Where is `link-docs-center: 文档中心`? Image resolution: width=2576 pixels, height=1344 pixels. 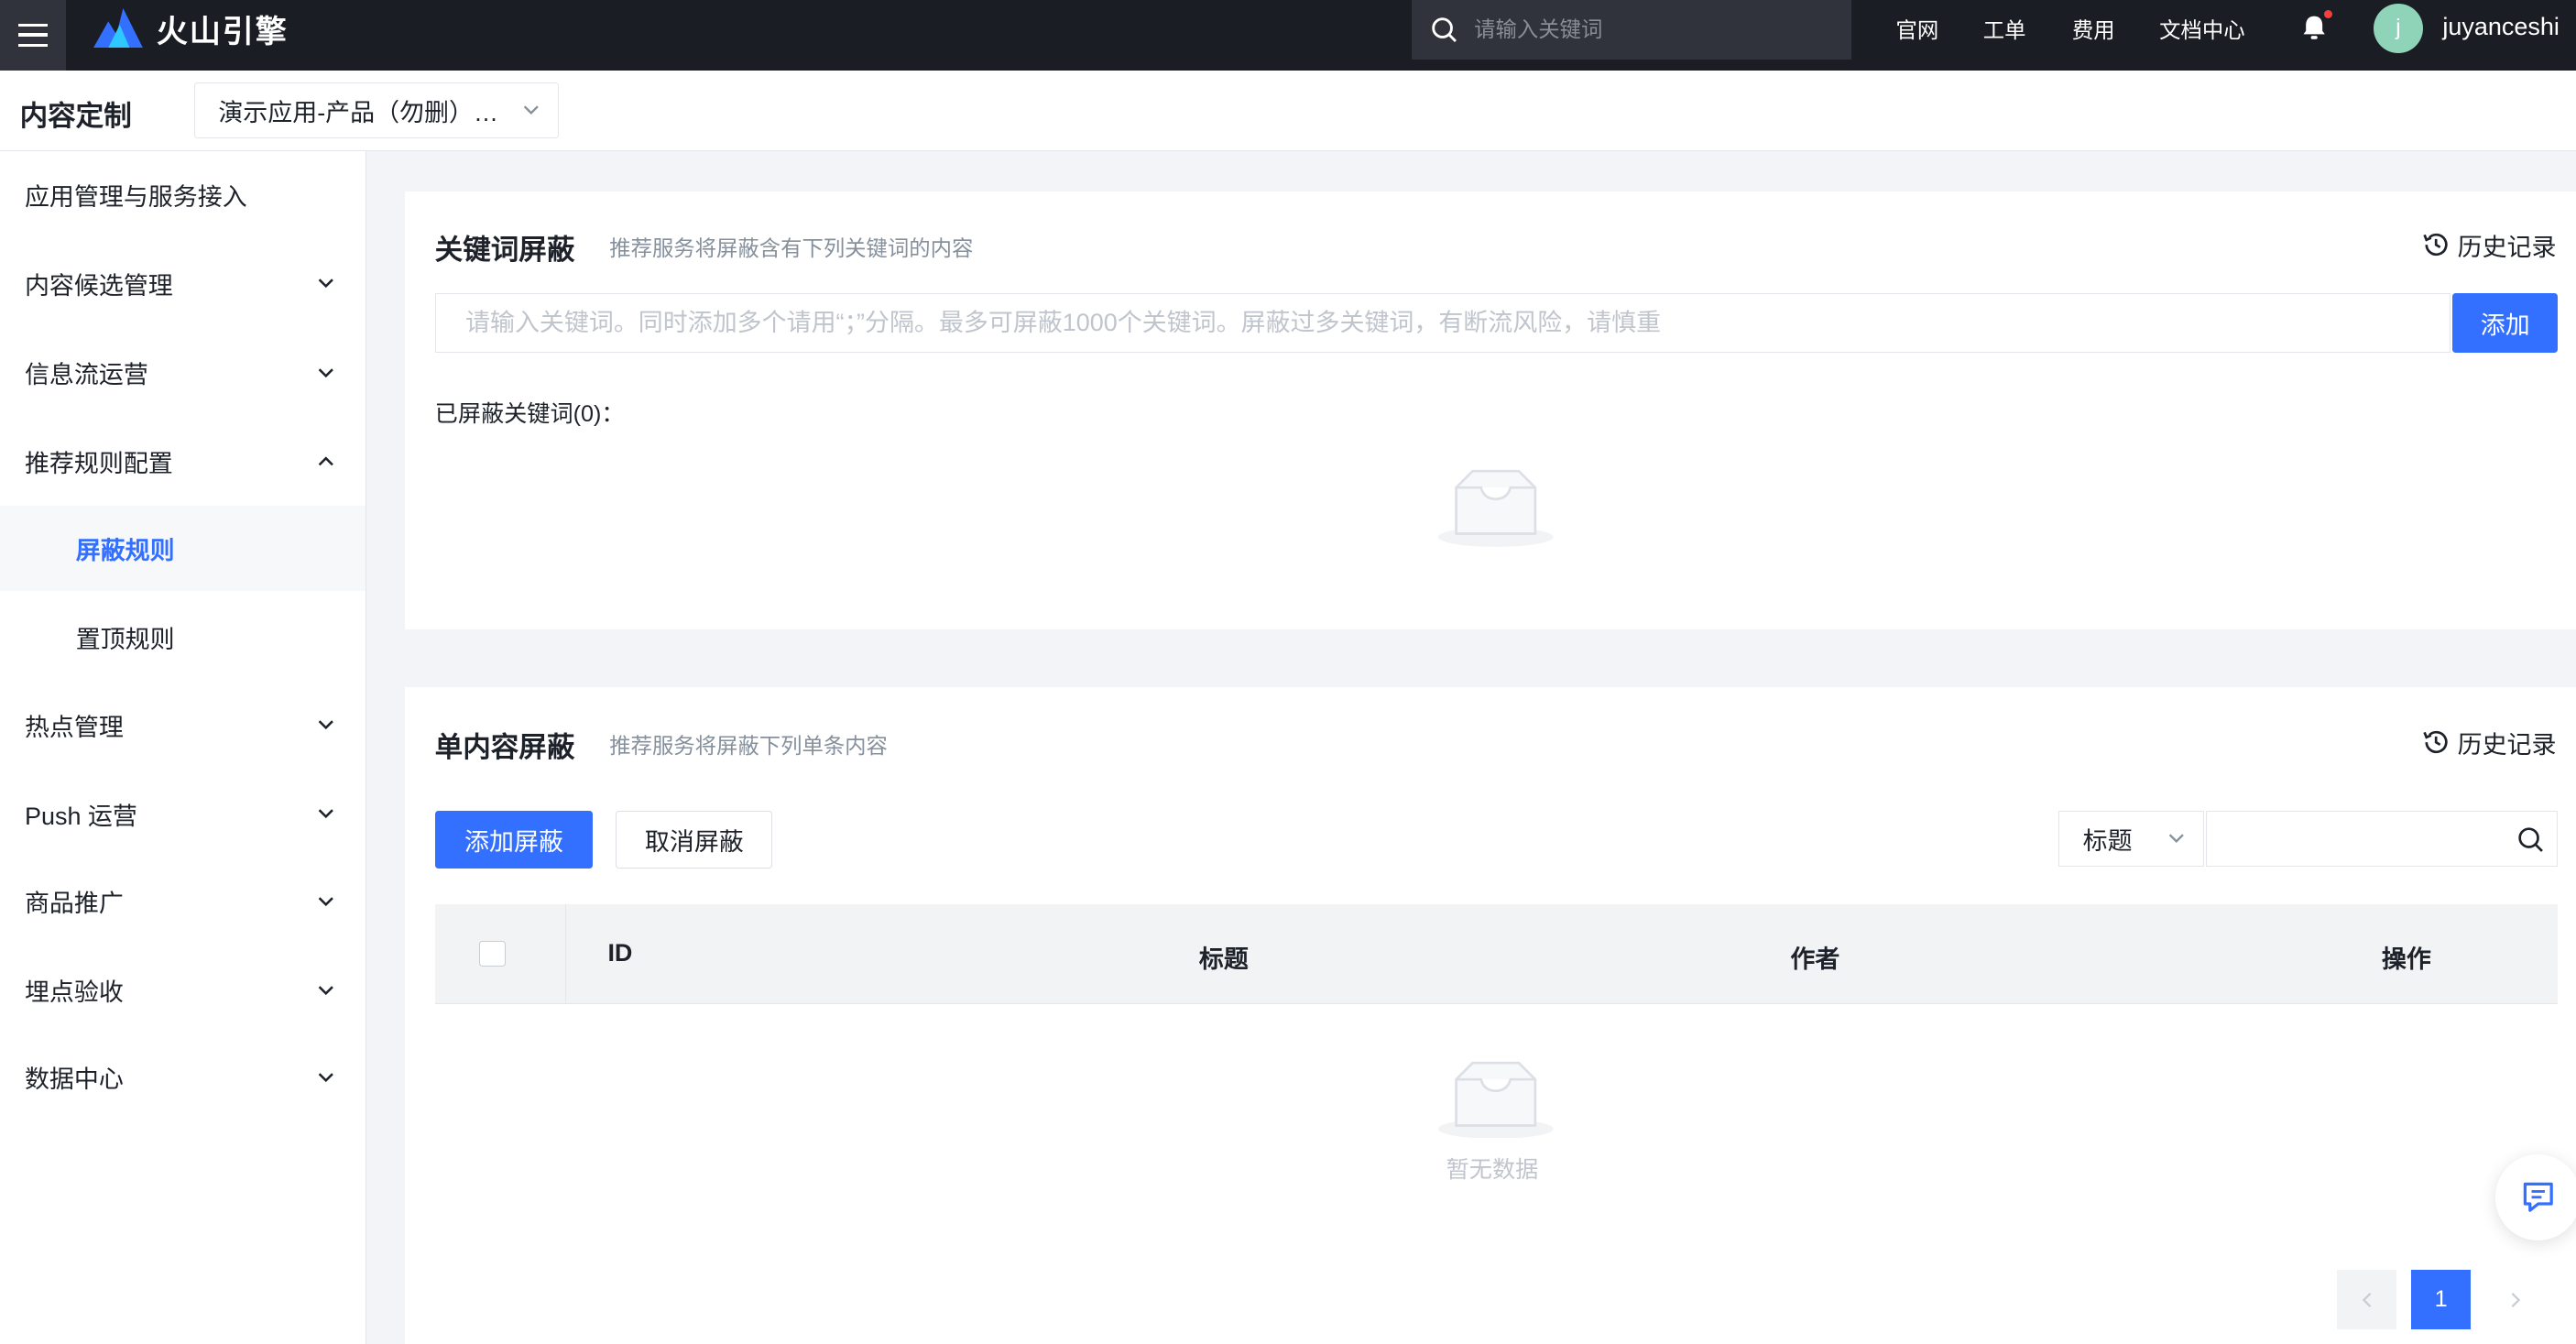
link-docs-center: 文档中心 is located at coordinates (2201, 29).